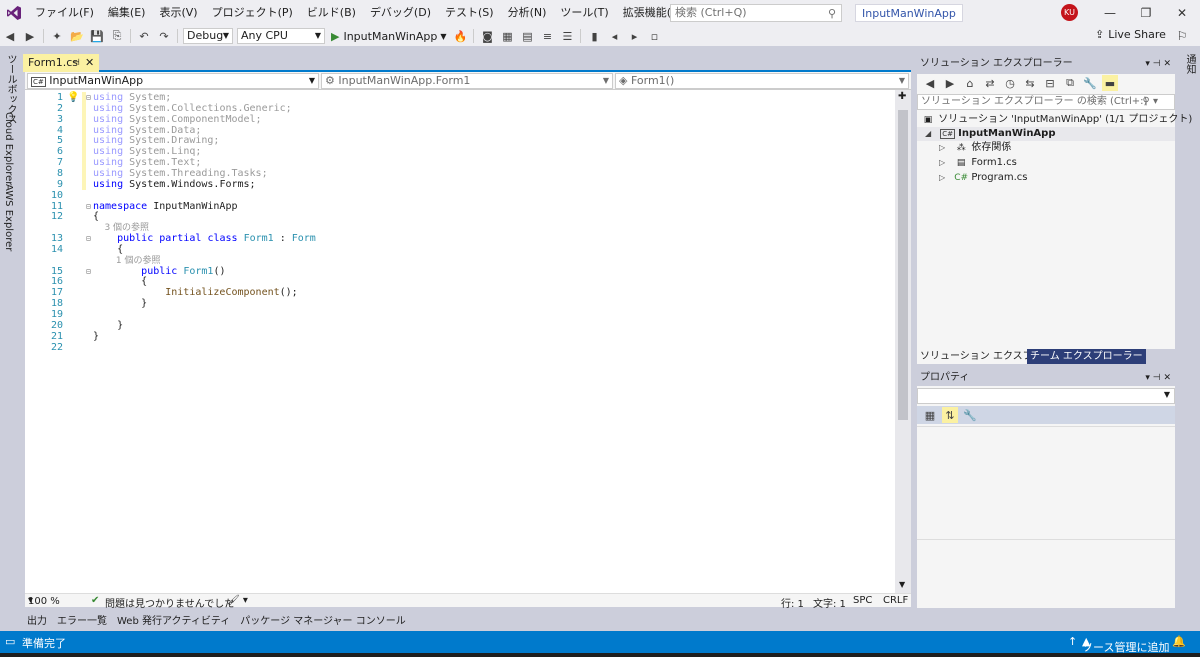 The image size is (1200, 657). What do you see at coordinates (1030, 83) in the screenshot?
I see `sync-icon: ⇆` at bounding box center [1030, 83].